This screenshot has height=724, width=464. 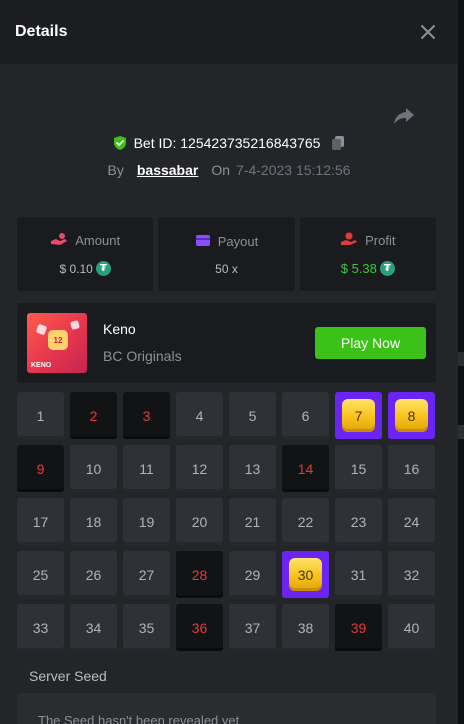 I want to click on stat-amount: Amount $ 0.10 ₮, so click(x=85, y=254).